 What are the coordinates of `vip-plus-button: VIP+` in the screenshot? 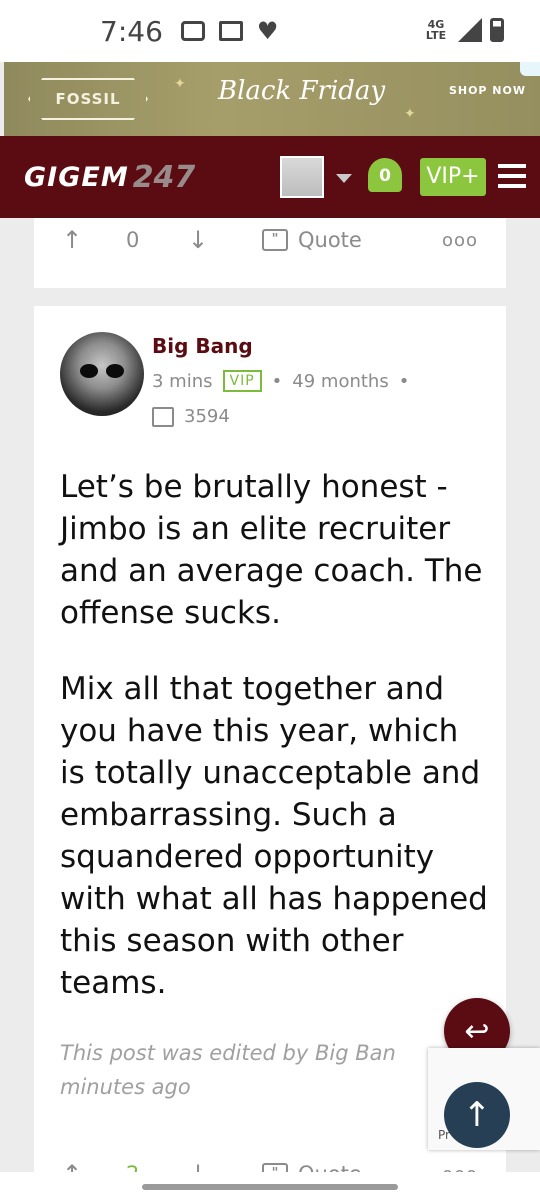 It's located at (453, 177).